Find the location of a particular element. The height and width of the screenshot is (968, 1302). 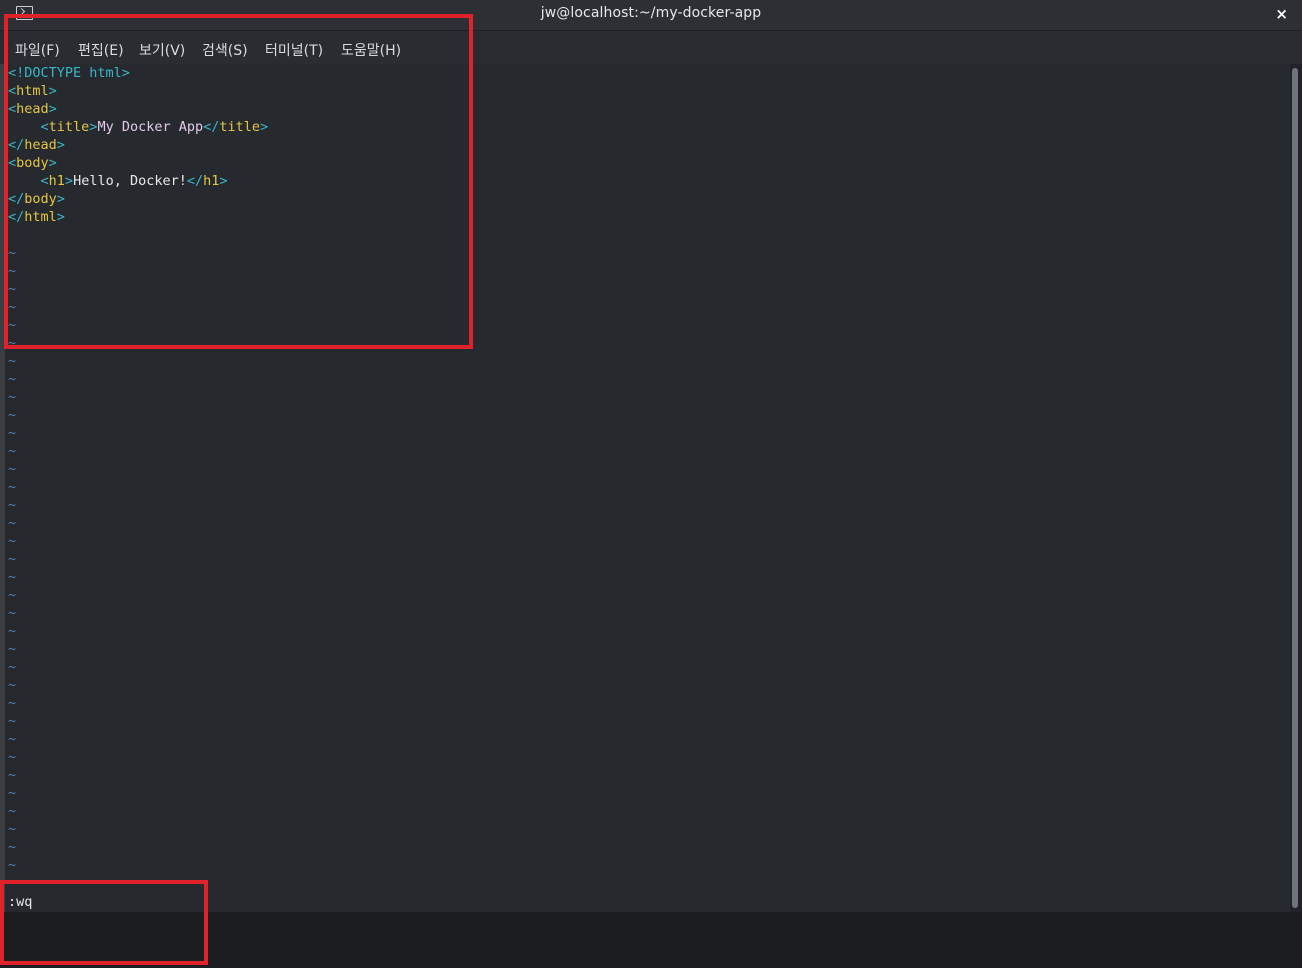

scrollbar-thumb is located at coordinates (1295, 488).